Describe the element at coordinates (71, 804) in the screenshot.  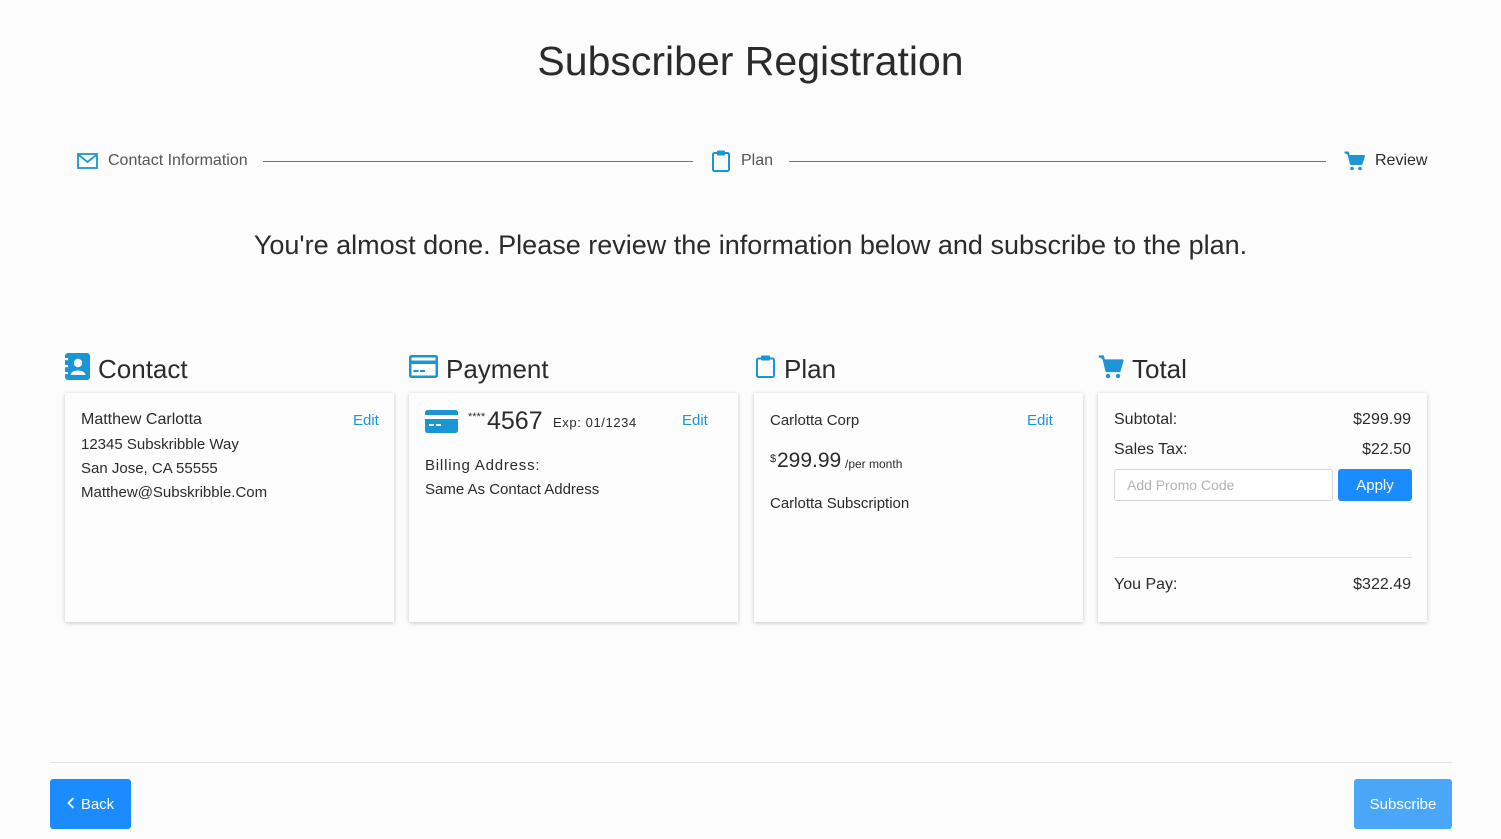
I see `chevron-left-icon` at that location.